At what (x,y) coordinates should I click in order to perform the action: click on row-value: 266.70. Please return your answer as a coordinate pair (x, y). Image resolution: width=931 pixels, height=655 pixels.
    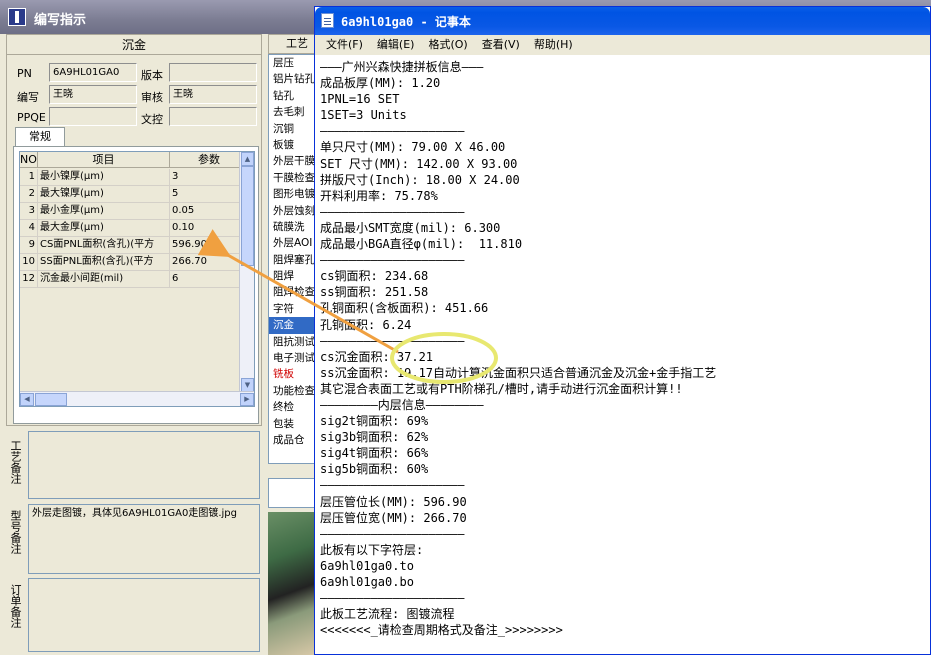
    Looking at the image, I should click on (209, 262).